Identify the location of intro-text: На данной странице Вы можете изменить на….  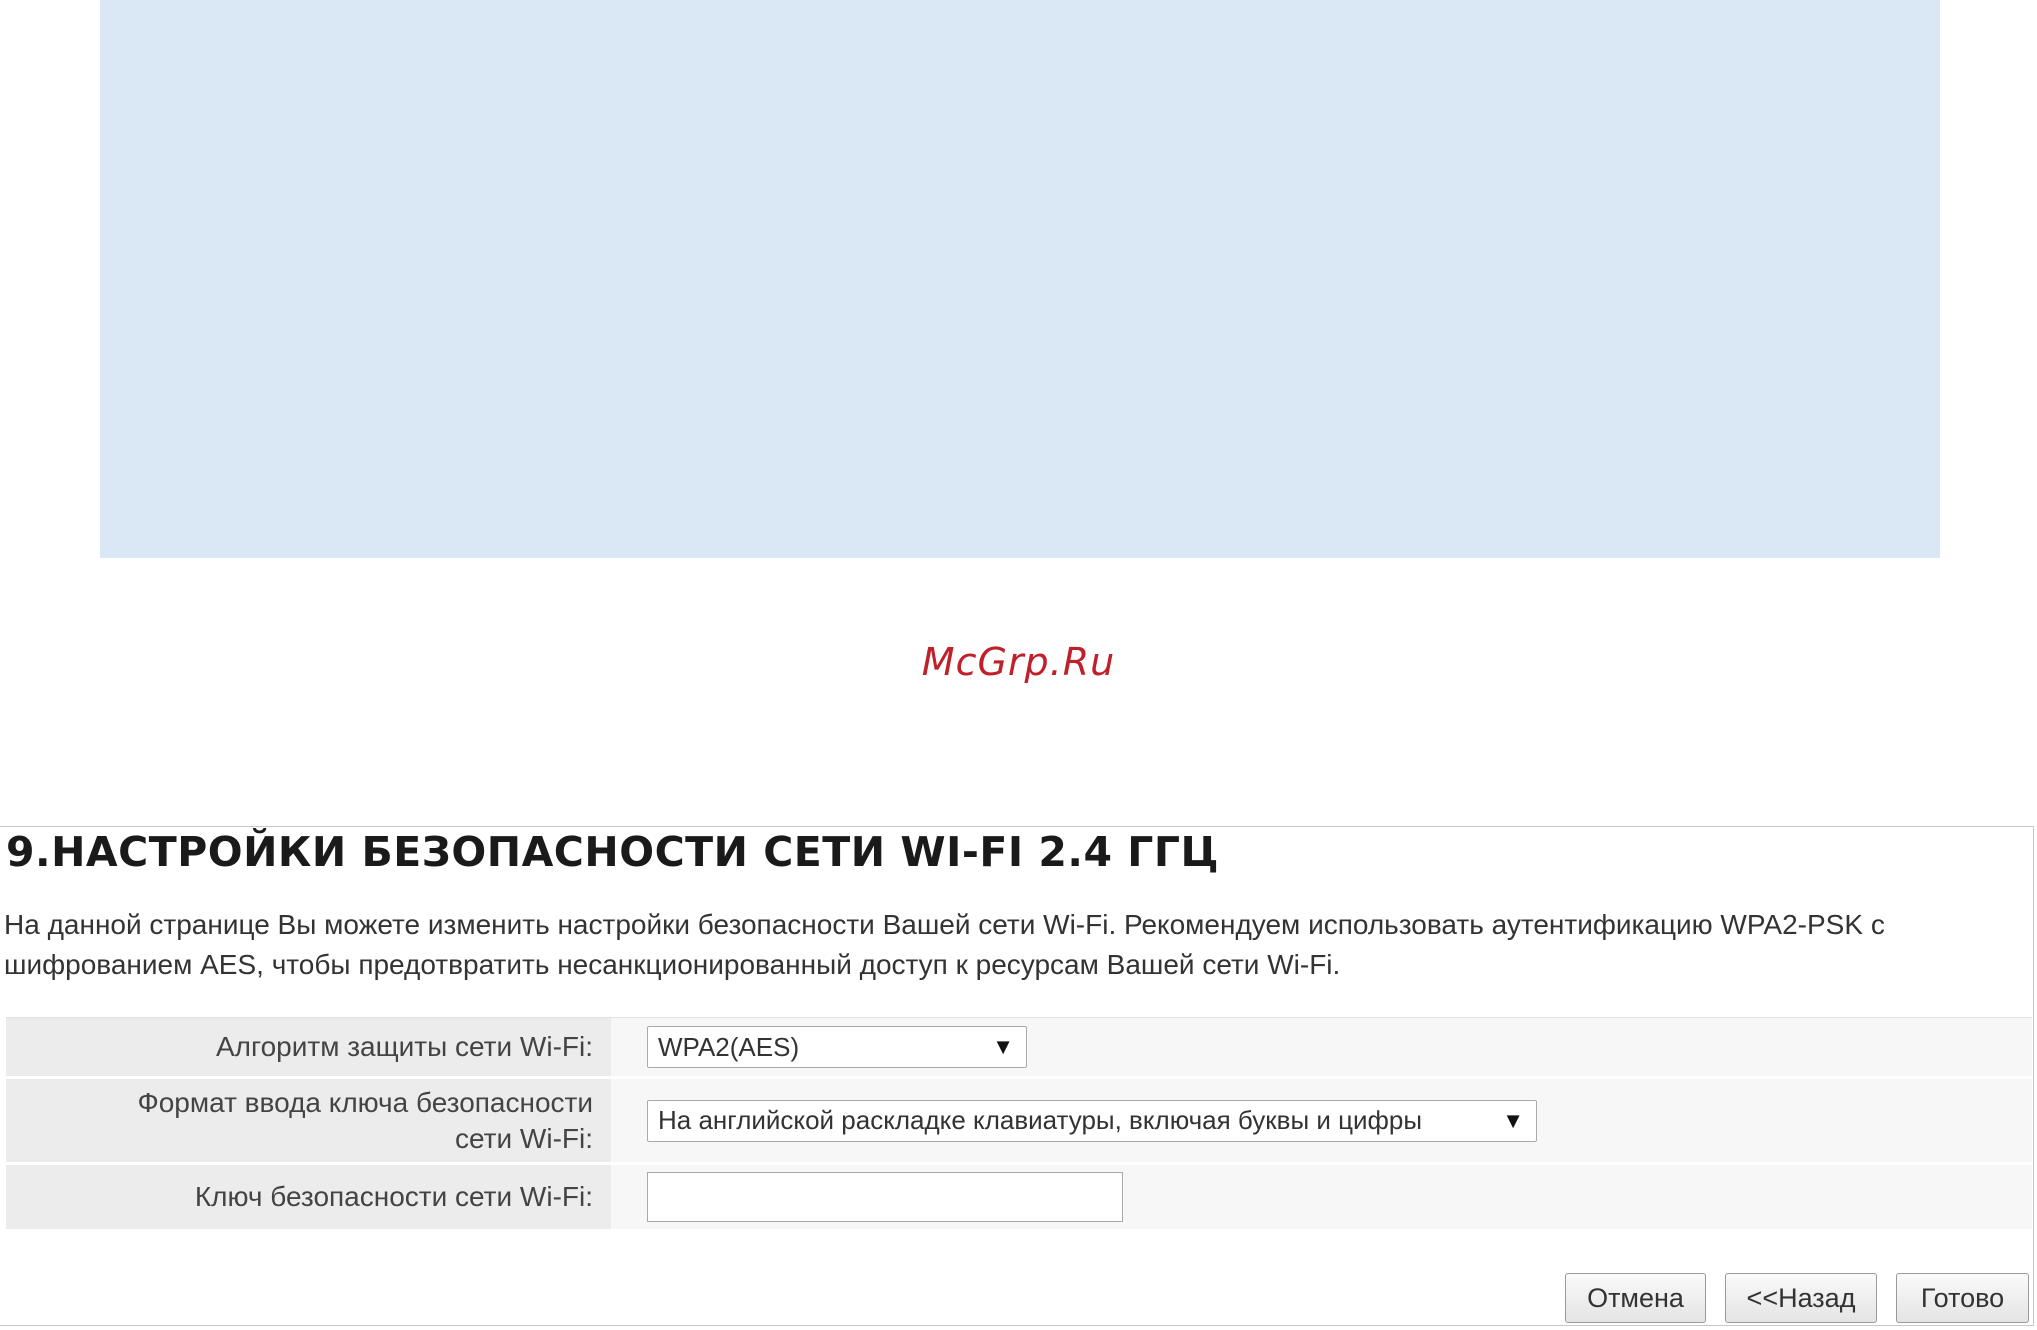
(944, 944).